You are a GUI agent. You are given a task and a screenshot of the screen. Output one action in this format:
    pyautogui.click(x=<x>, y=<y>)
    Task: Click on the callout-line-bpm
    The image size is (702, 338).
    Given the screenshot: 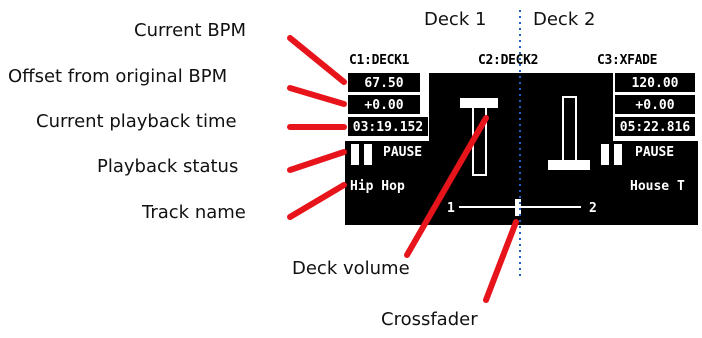 What is the action you would take?
    pyautogui.click(x=317, y=60)
    